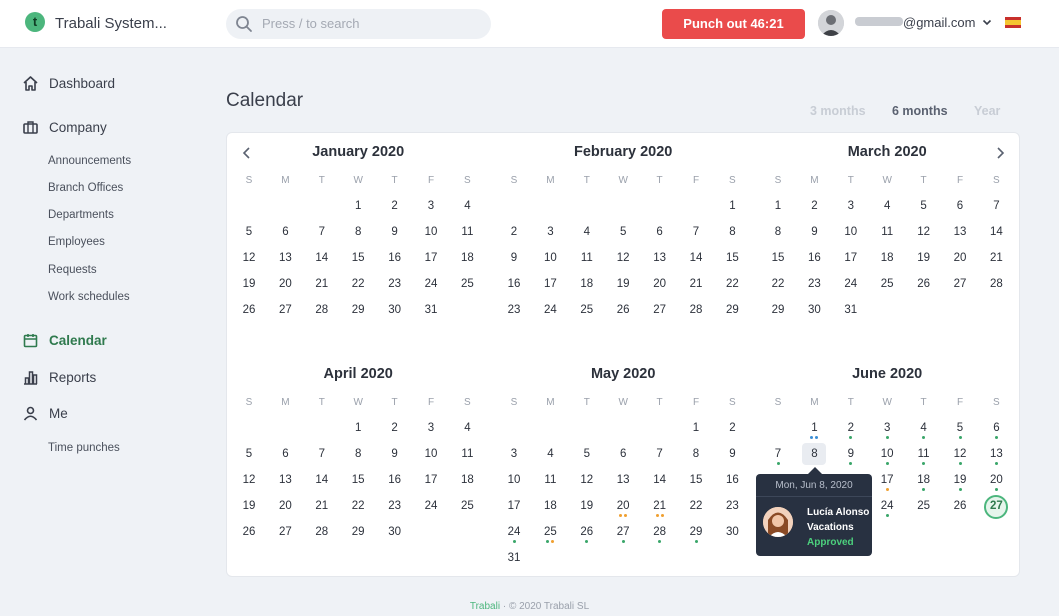  I want to click on footer-brand-link: Trabali, so click(485, 606).